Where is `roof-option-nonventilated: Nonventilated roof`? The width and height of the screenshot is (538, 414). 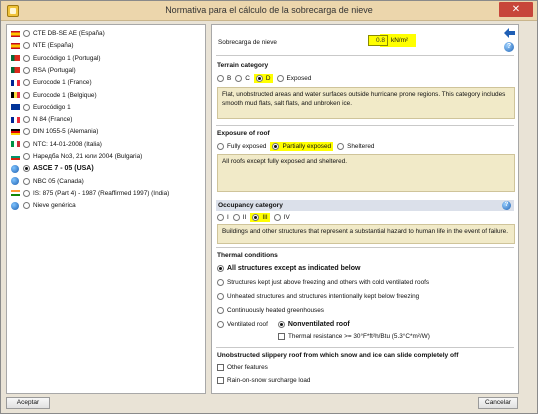 roof-option-nonventilated: Nonventilated roof is located at coordinates (313, 324).